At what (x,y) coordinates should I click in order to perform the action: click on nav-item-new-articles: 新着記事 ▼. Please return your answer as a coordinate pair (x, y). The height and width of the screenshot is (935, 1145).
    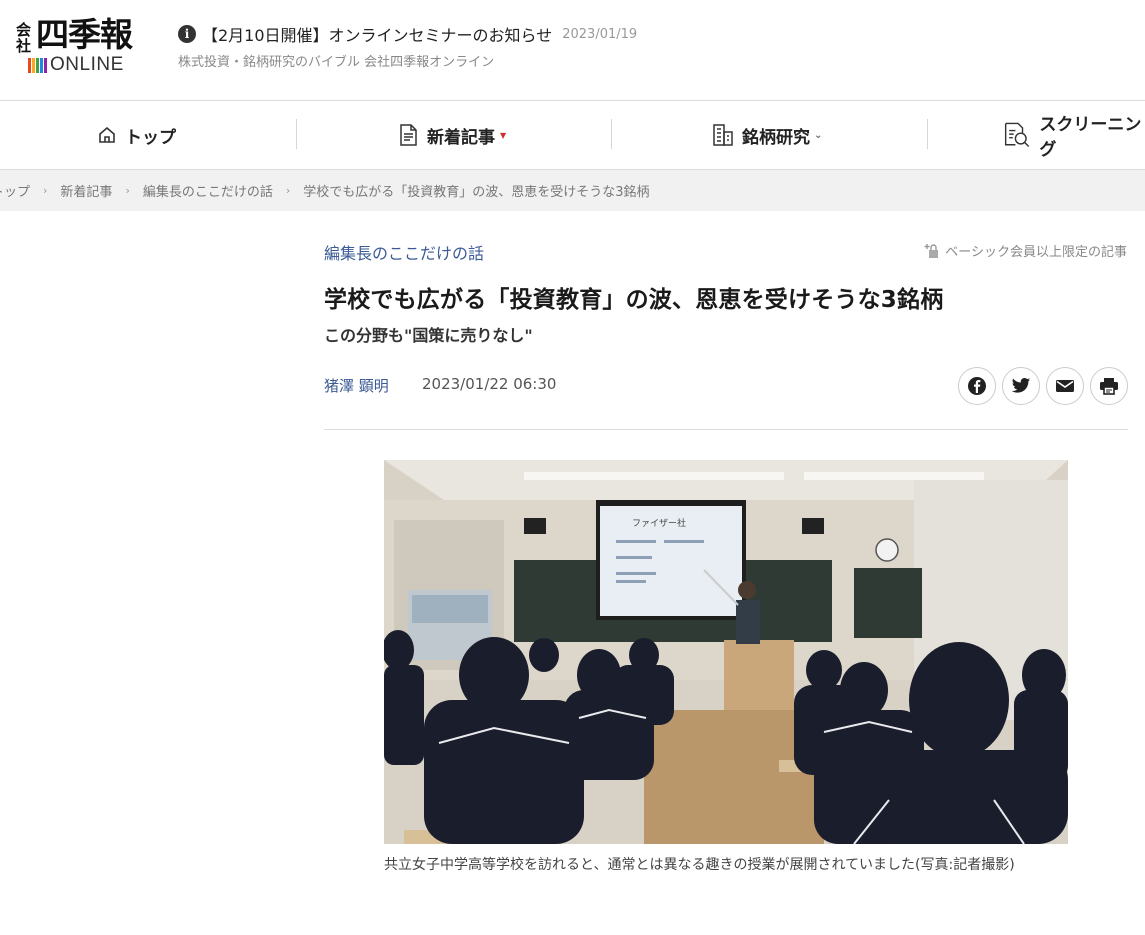
    Looking at the image, I should click on (451, 135).